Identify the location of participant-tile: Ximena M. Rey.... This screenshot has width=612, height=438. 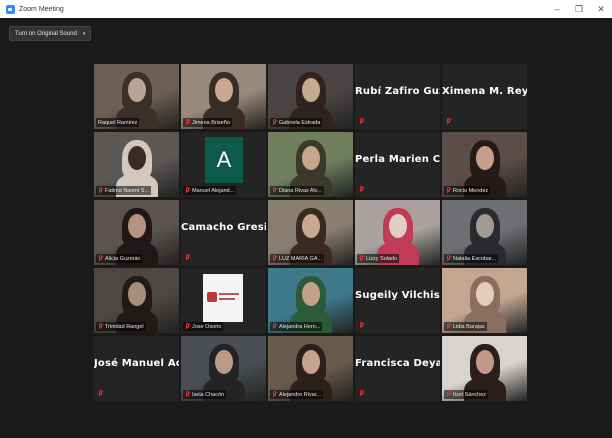
(484, 96).